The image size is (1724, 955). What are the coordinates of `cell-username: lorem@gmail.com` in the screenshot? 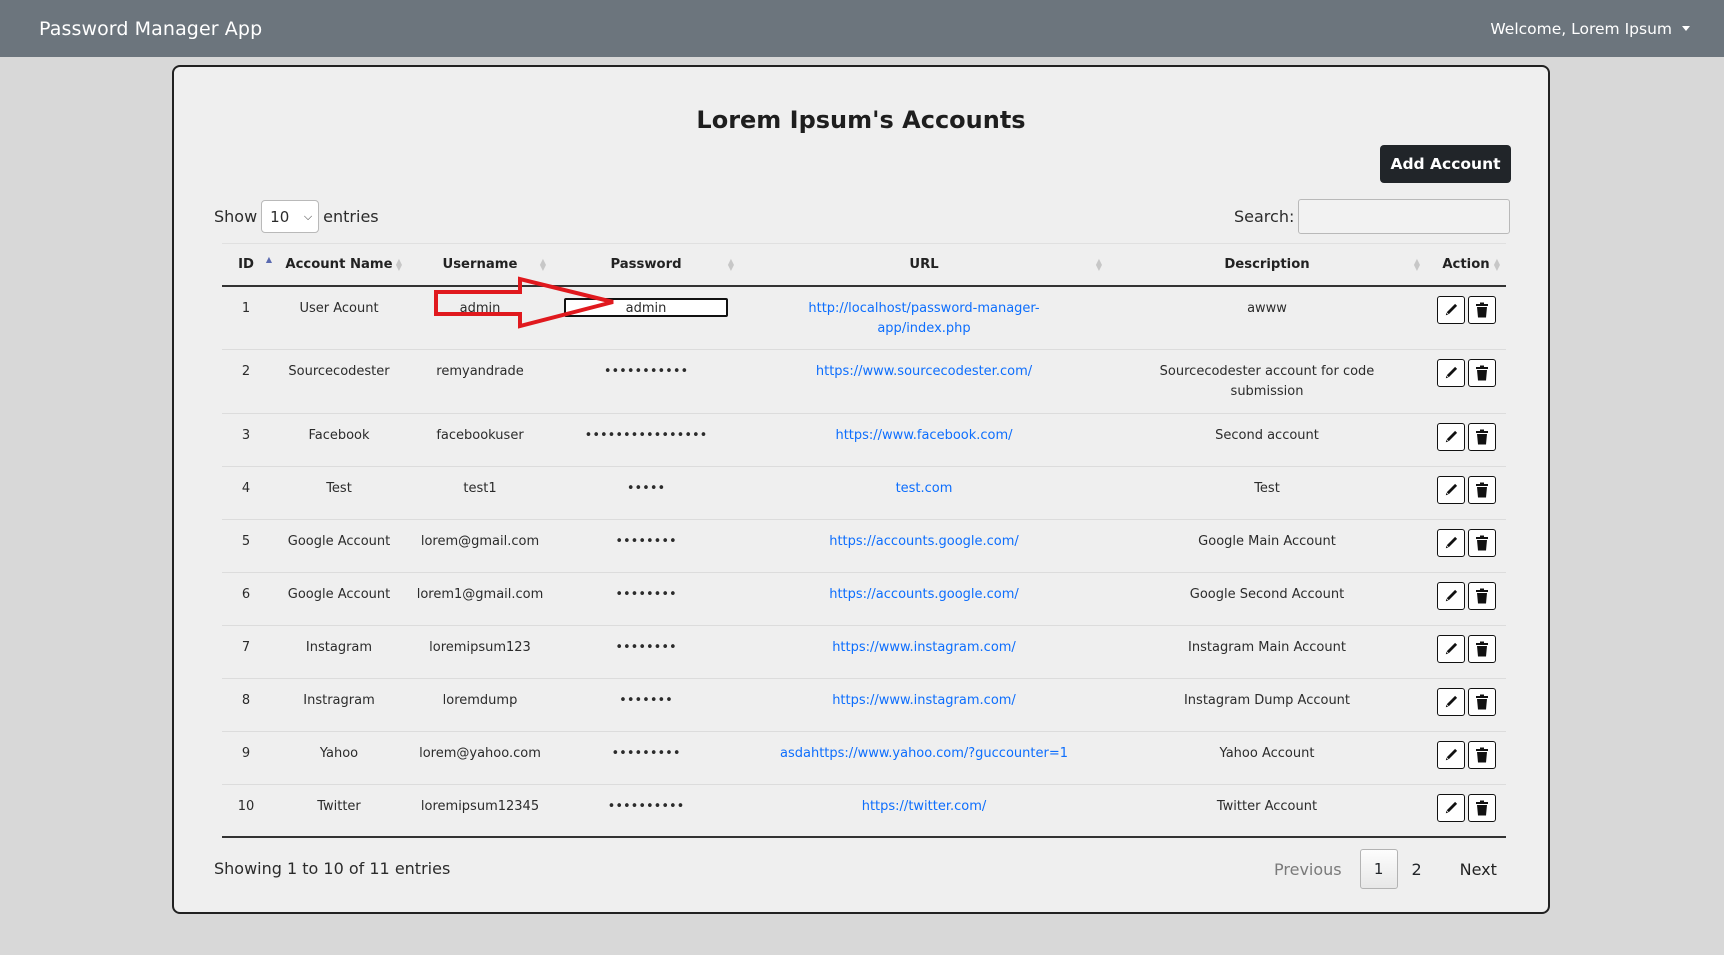 It's located at (480, 536).